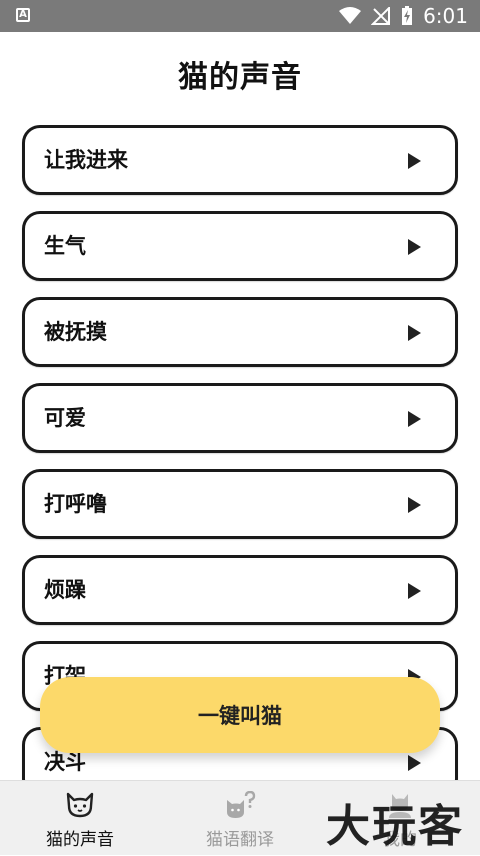 The height and width of the screenshot is (856, 480). What do you see at coordinates (75, 332) in the screenshot?
I see `sound-item-label: 被抚摸` at bounding box center [75, 332].